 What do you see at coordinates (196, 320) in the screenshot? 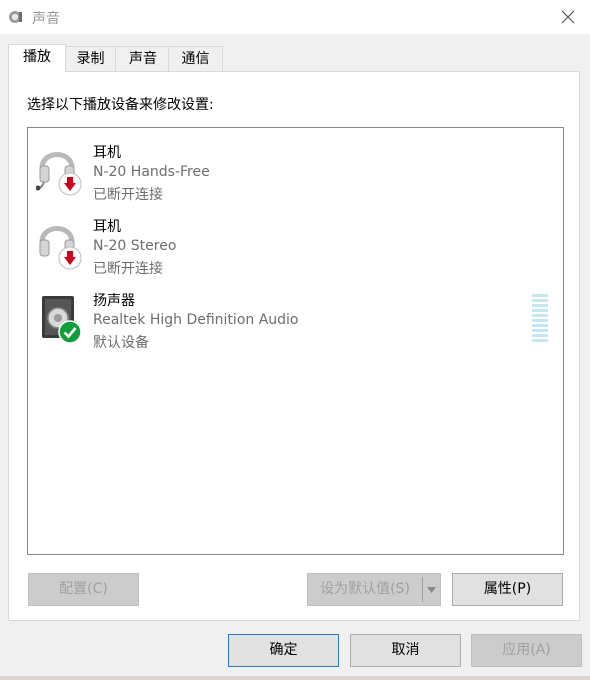
I see `device-description: Realtek High Definition Audio` at bounding box center [196, 320].